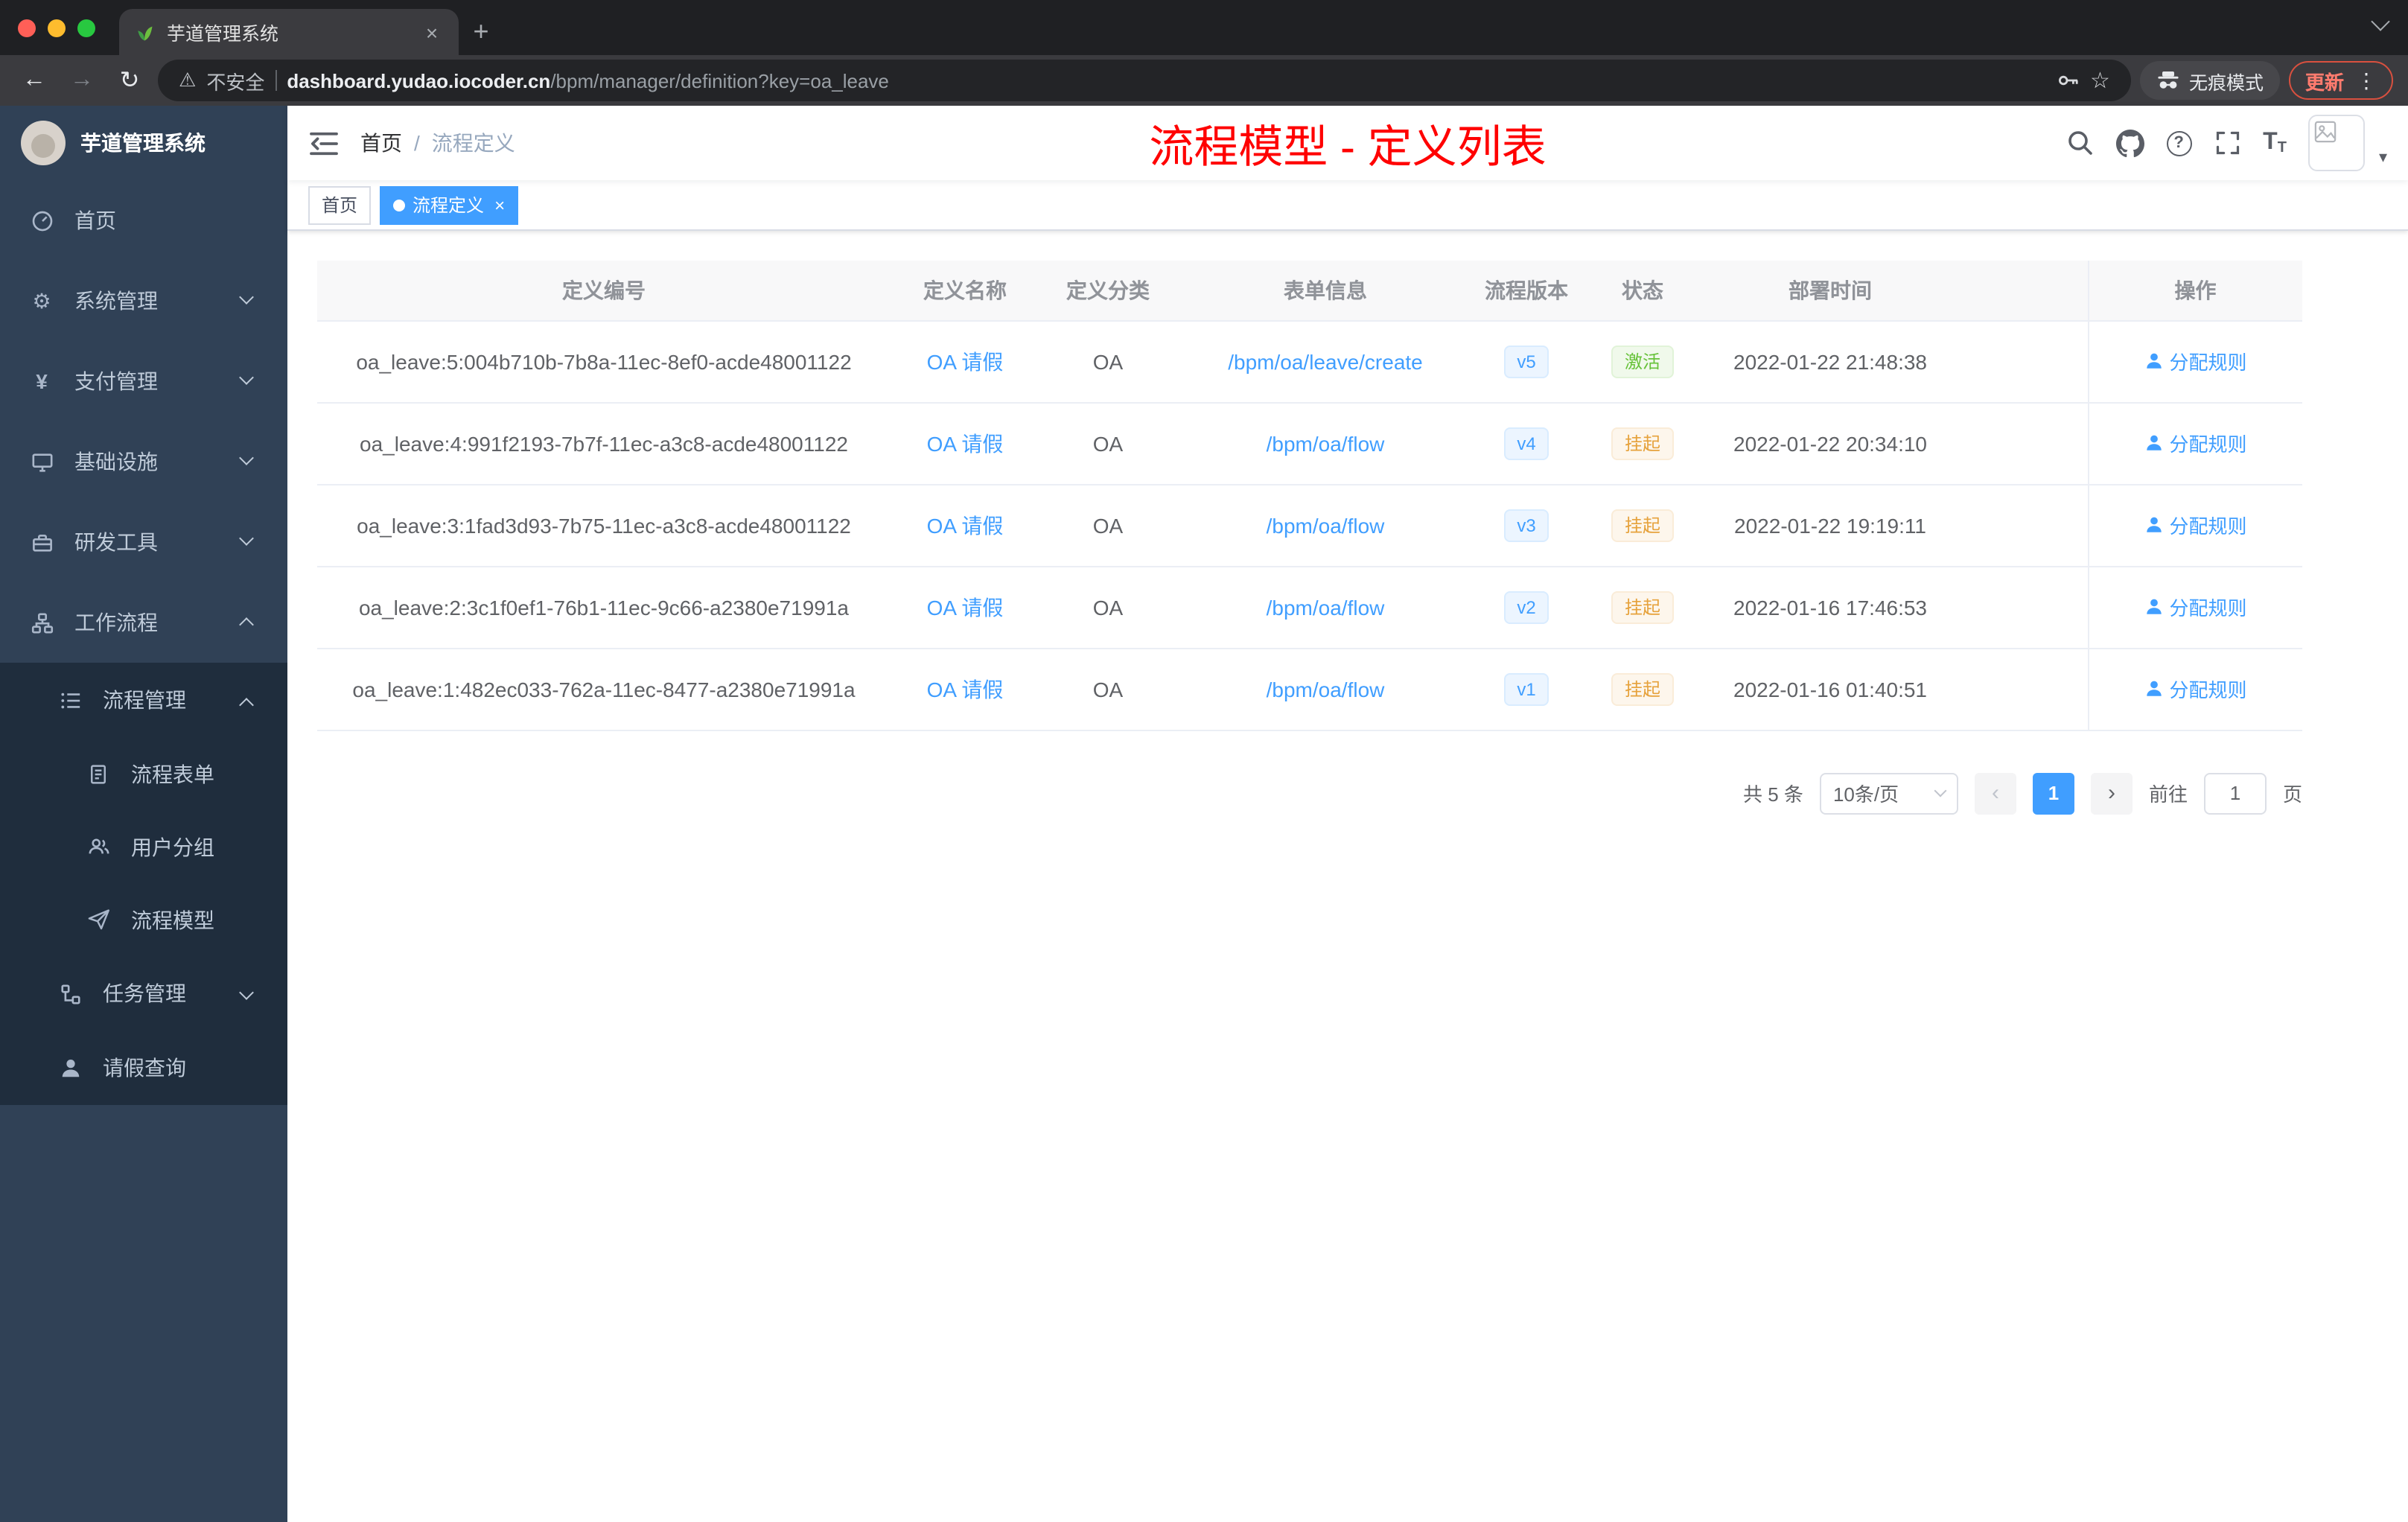 The height and width of the screenshot is (1522, 2408). I want to click on col-version: 流程版本, so click(1526, 291).